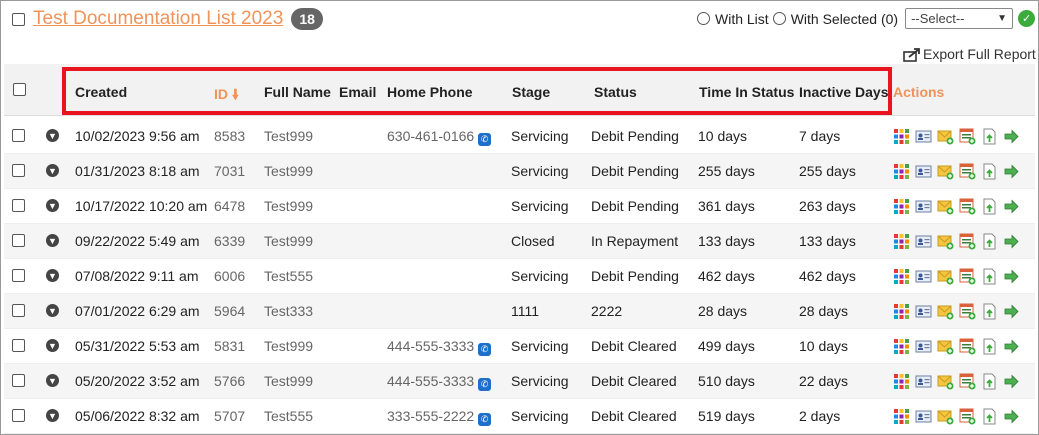 This screenshot has width=1039, height=435. What do you see at coordinates (229, 136) in the screenshot?
I see `cell-id: 8583` at bounding box center [229, 136].